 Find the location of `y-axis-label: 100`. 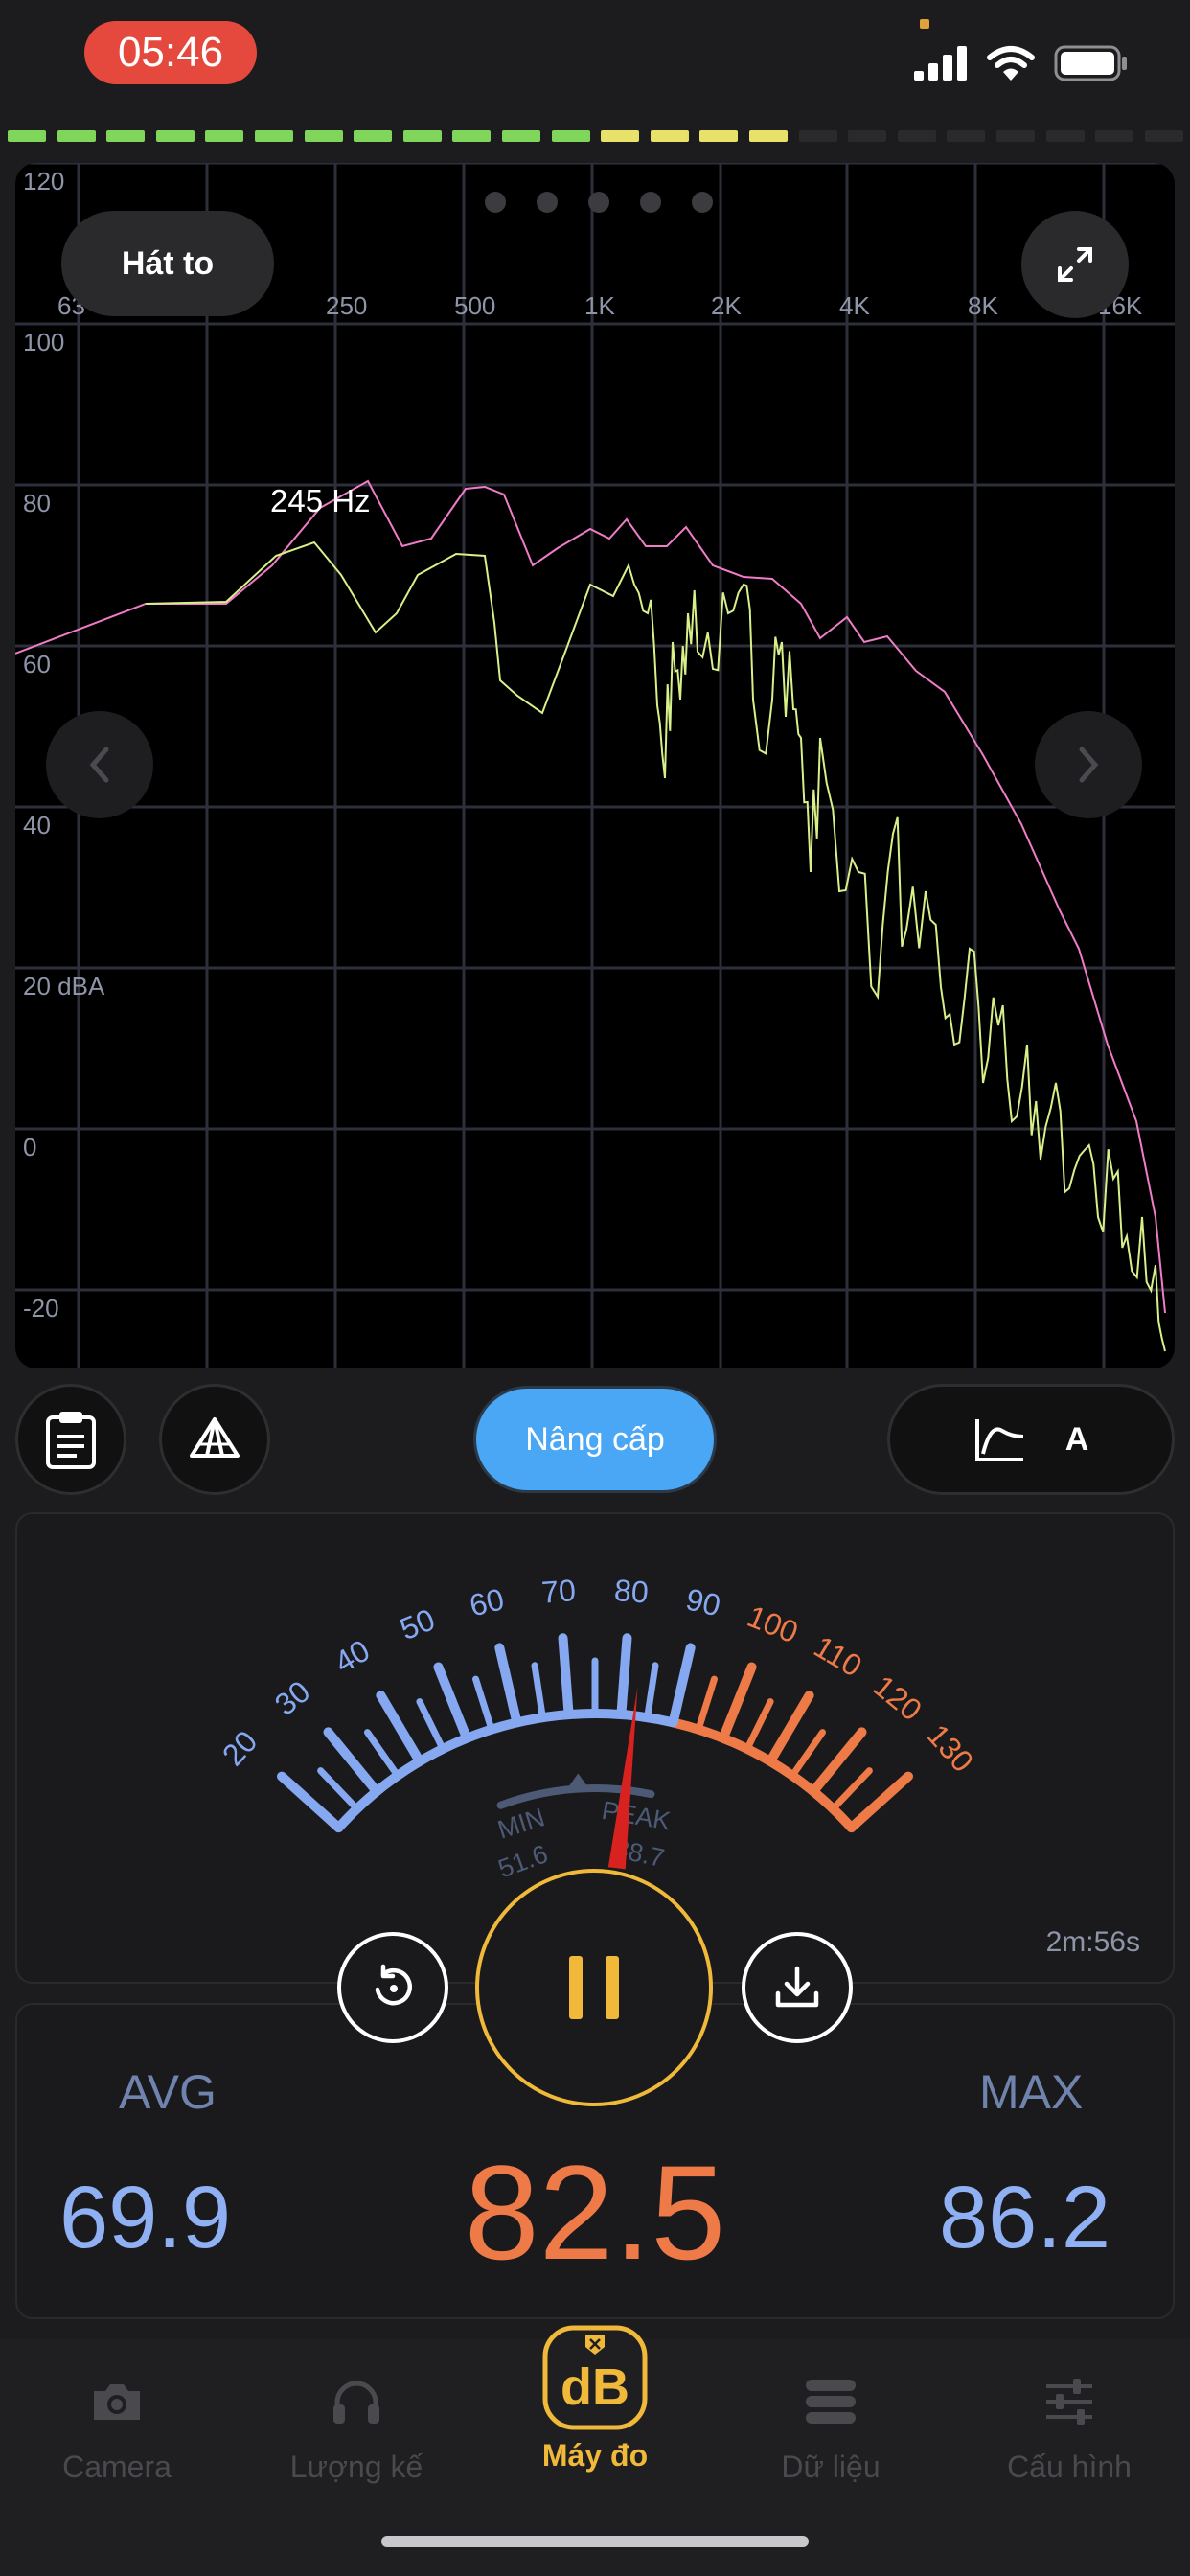

y-axis-label: 100 is located at coordinates (44, 342).